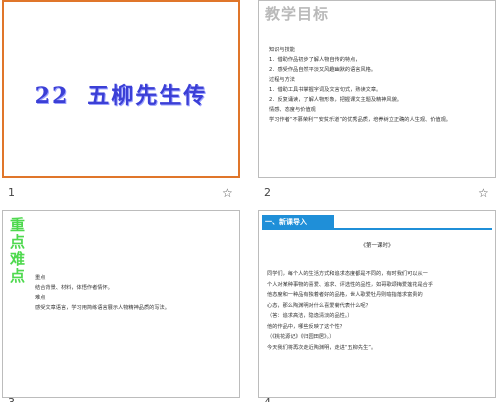  I want to click on slide-number-3: 3, so click(11, 399).